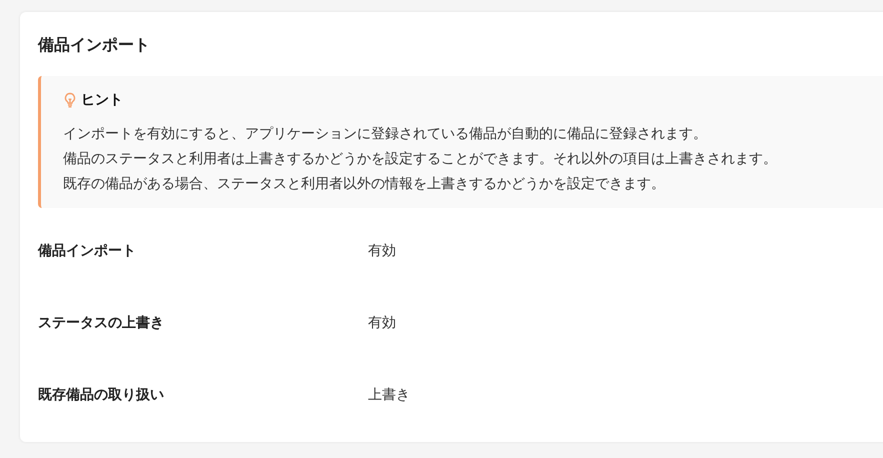  What do you see at coordinates (70, 100) in the screenshot?
I see `lightbulb-icon` at bounding box center [70, 100].